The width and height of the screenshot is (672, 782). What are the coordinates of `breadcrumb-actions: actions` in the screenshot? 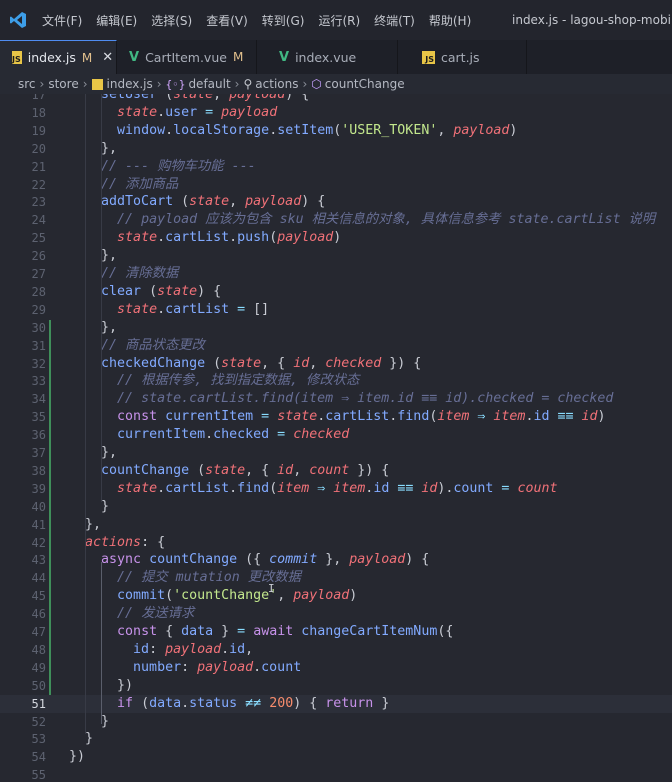 It's located at (276, 84).